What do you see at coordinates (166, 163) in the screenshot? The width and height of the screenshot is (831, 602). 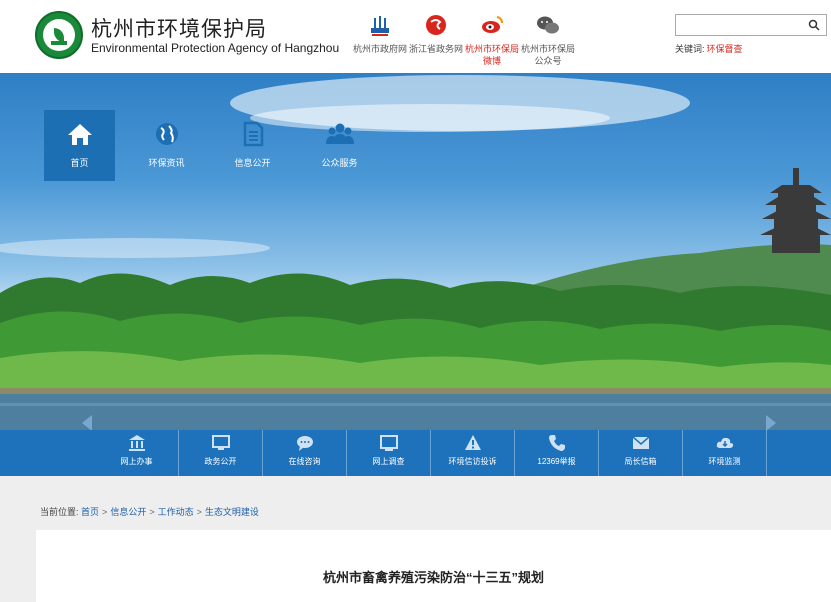 I see `nav-label: 环保资讯` at bounding box center [166, 163].